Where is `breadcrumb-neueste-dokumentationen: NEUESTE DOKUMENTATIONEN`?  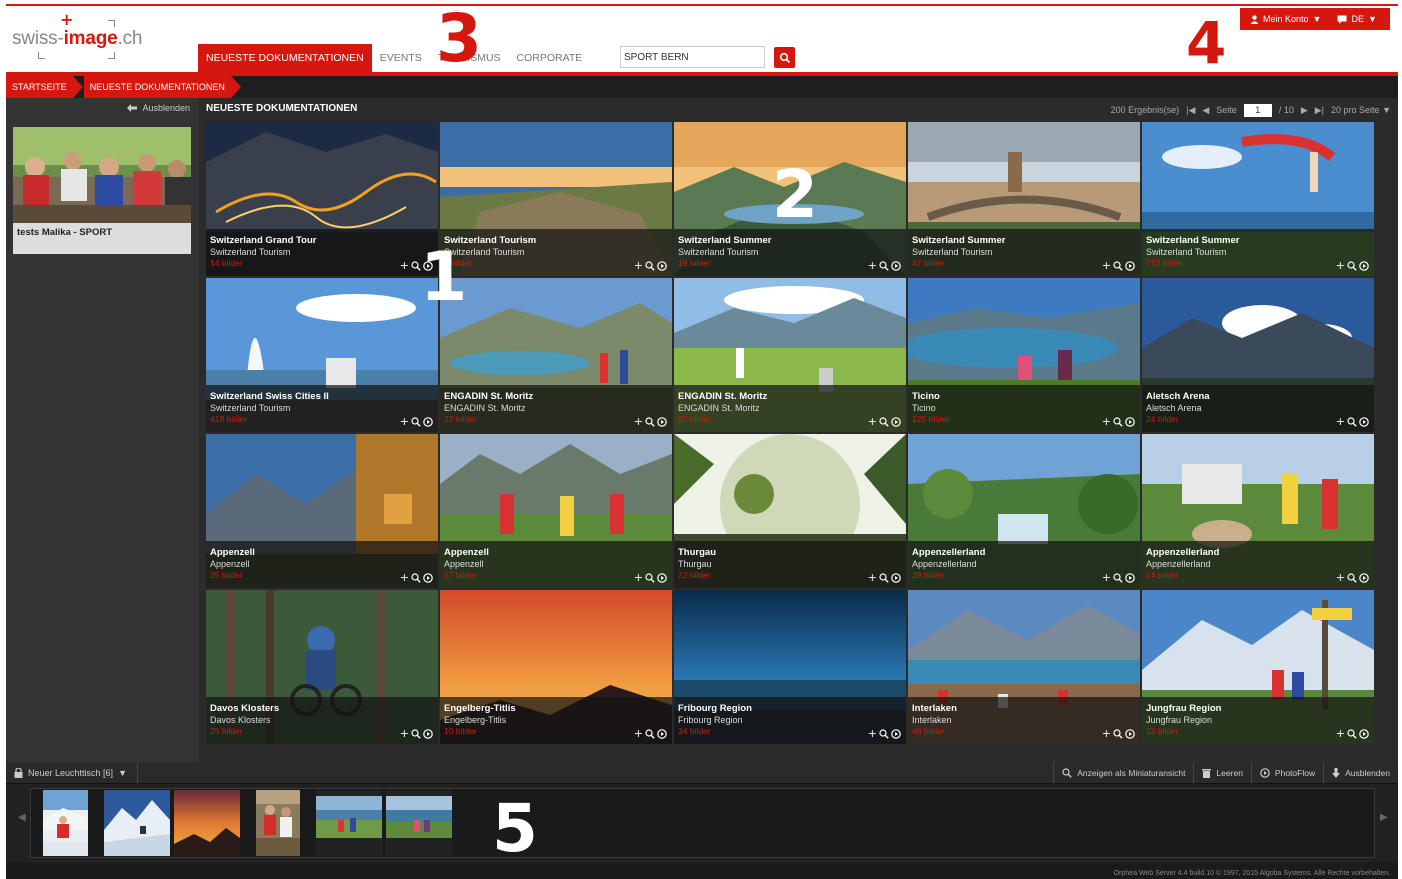 breadcrumb-neueste-dokumentationen: NEUESTE DOKUMENTATIONEN is located at coordinates (162, 87).